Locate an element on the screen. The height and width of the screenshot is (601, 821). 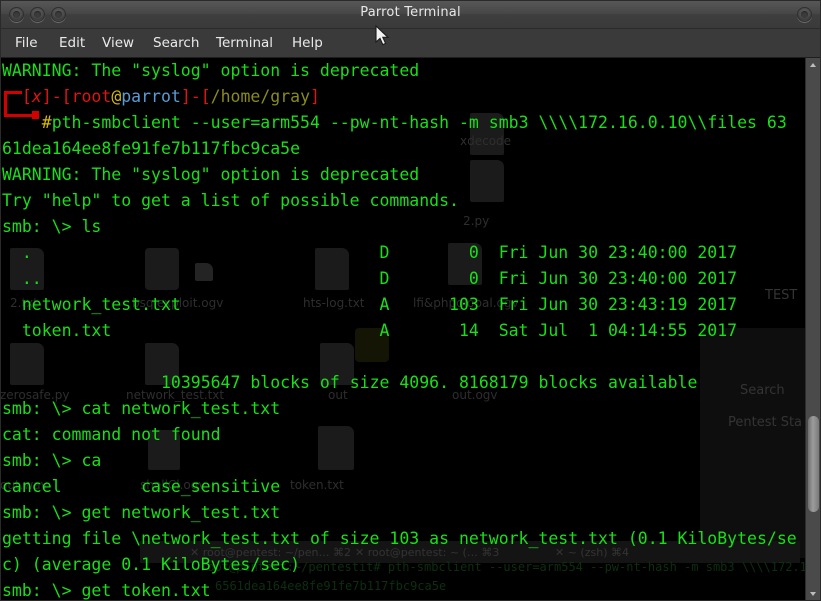
menu-item-help: Help is located at coordinates (307, 43).